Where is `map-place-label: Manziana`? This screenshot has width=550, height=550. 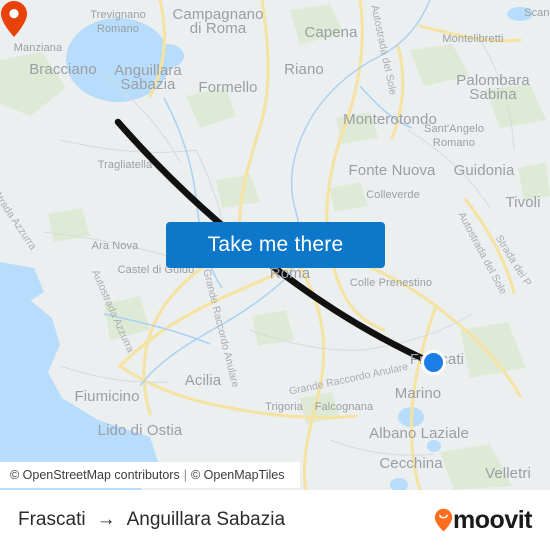
map-place-label: Manziana is located at coordinates (38, 48).